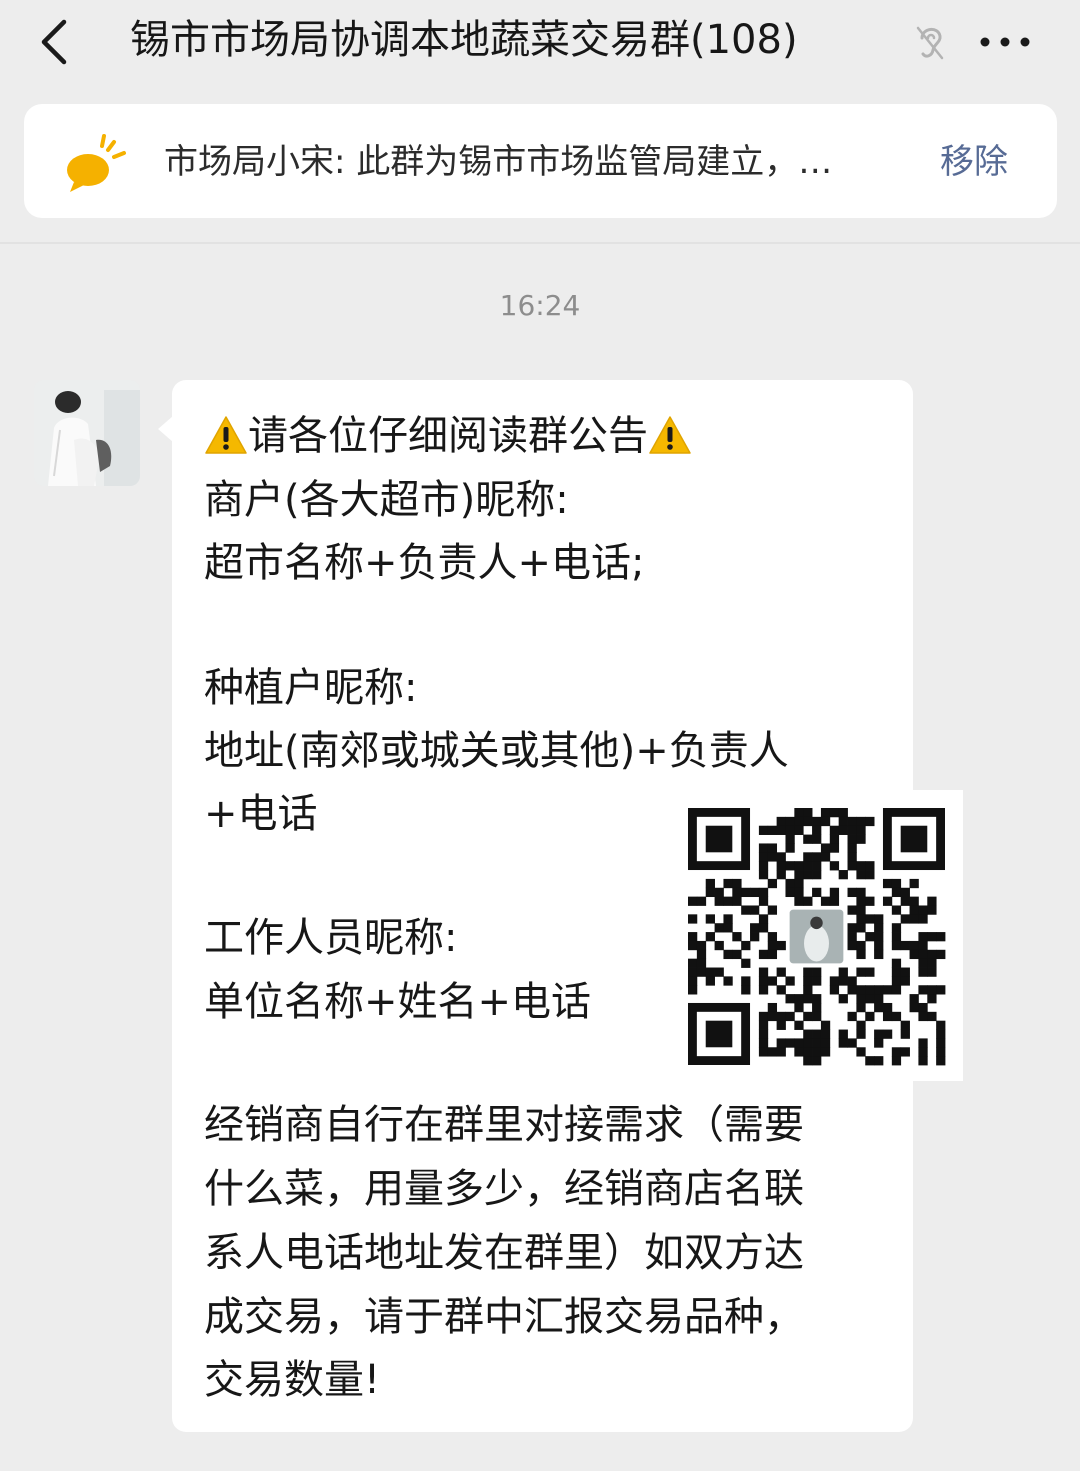  What do you see at coordinates (261, 814) in the screenshot?
I see `message-line: +电话` at bounding box center [261, 814].